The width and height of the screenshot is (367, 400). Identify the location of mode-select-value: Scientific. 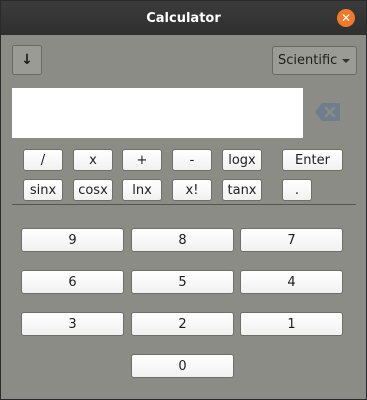
(308, 60).